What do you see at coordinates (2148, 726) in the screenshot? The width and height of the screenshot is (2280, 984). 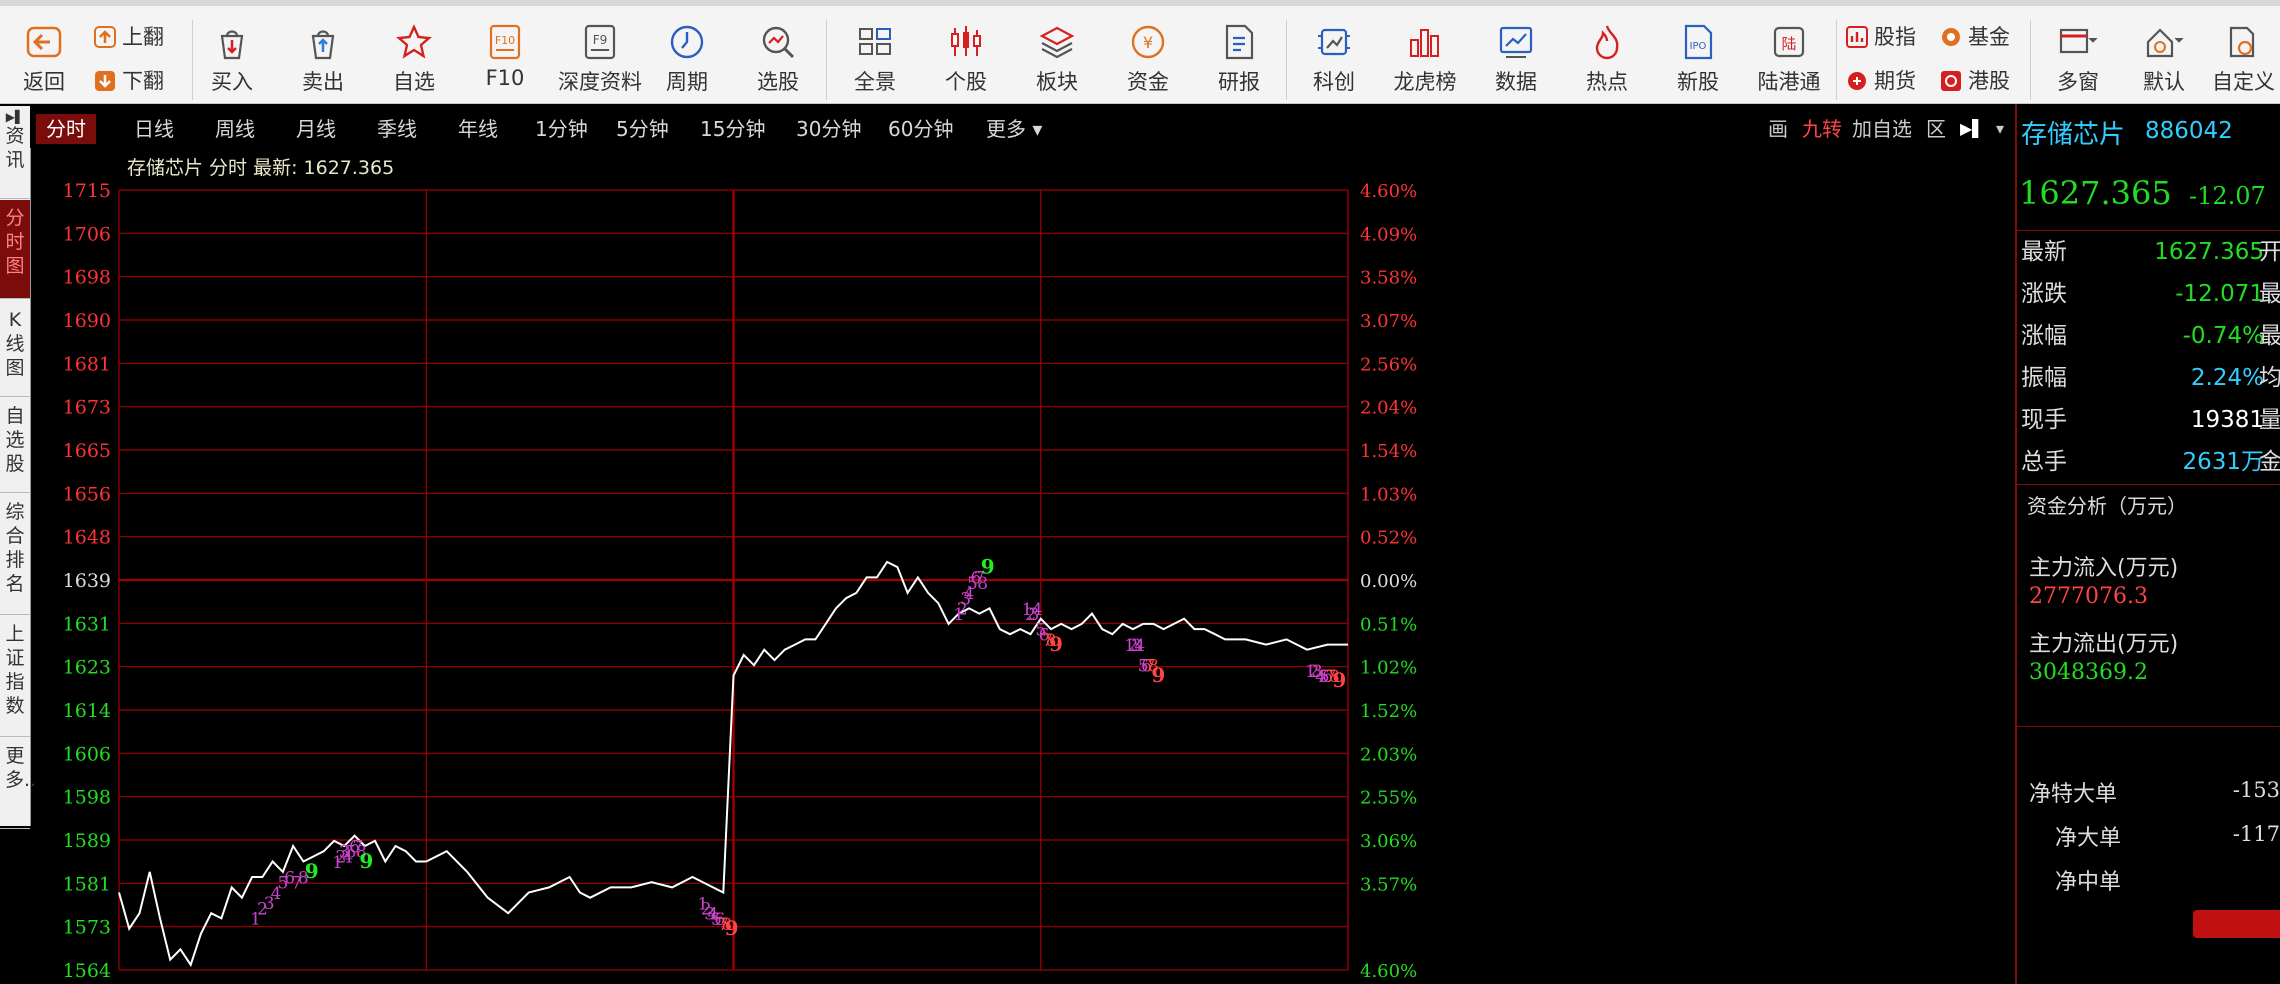 I see `panel-divider` at bounding box center [2148, 726].